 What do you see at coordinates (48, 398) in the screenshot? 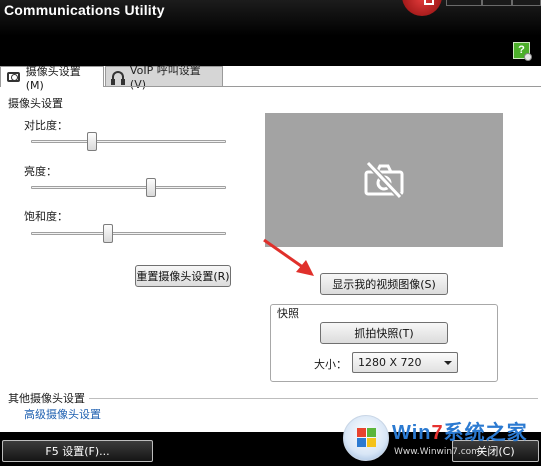
I see `other-settings-heading: 其他摄像头设置` at bounding box center [48, 398].